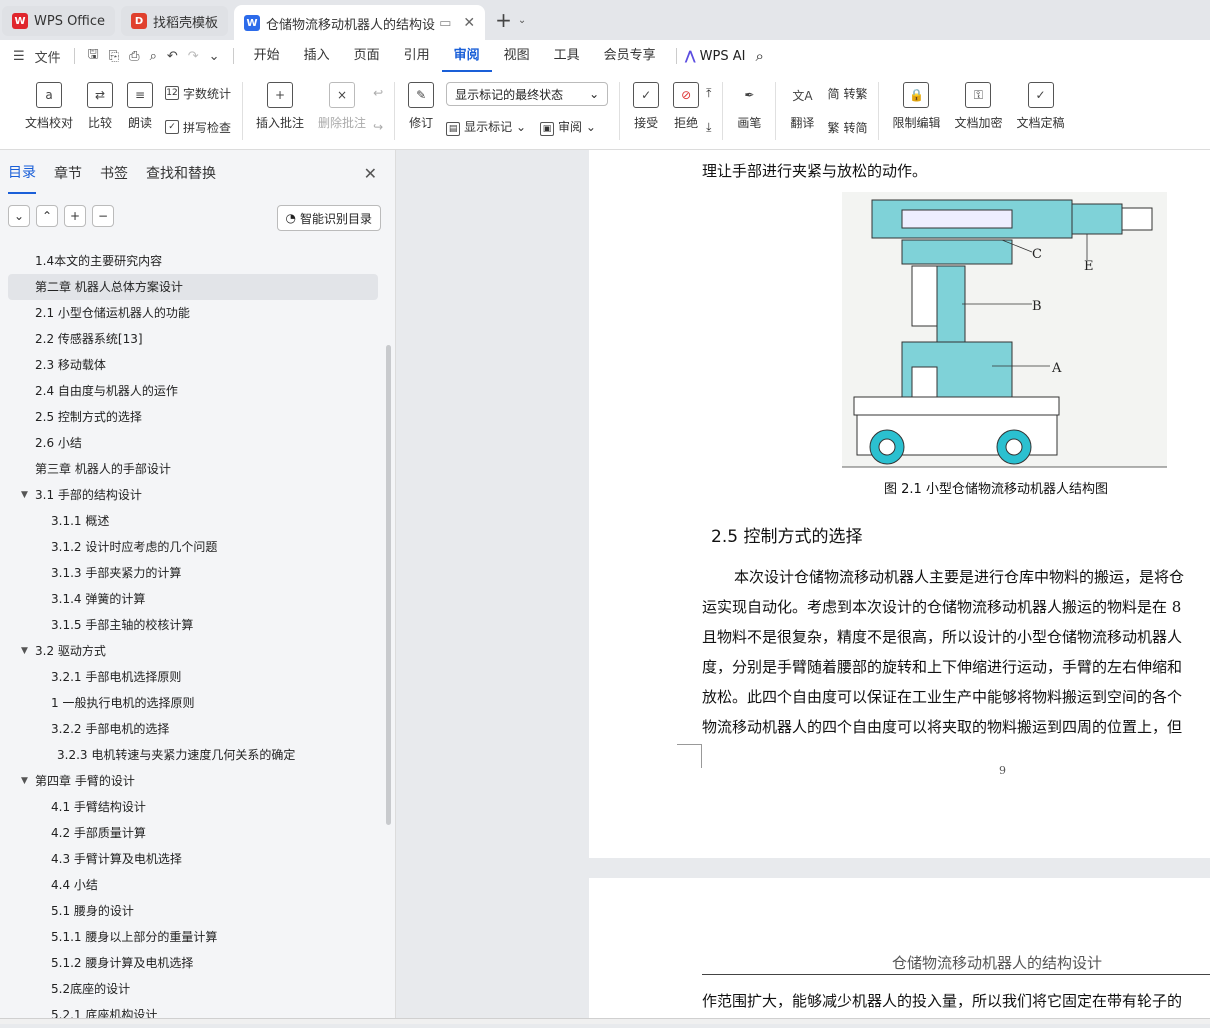 The width and height of the screenshot is (1210, 1028). I want to click on toc-item: 2.3 移动载体, so click(195, 365).